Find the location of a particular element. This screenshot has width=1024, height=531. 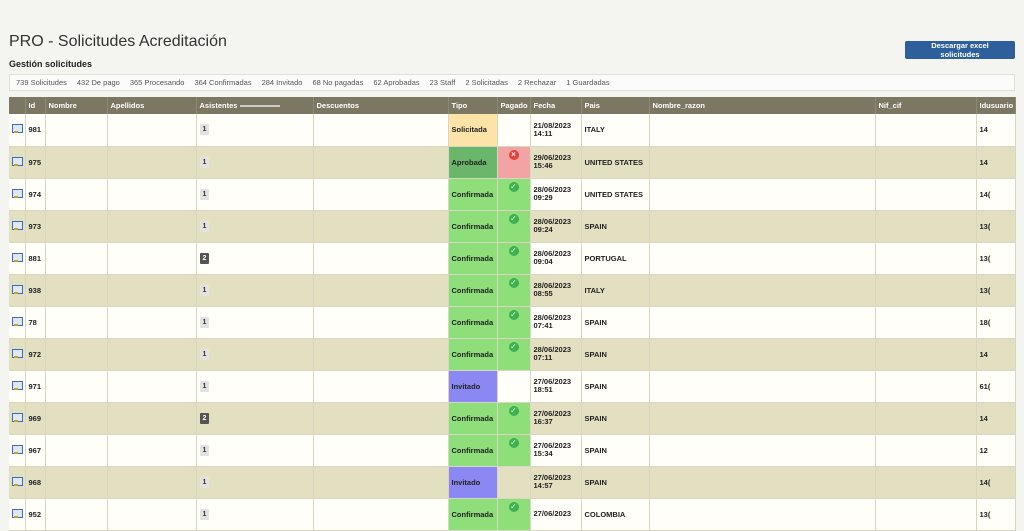

cell-pais: ITALY is located at coordinates (615, 290).